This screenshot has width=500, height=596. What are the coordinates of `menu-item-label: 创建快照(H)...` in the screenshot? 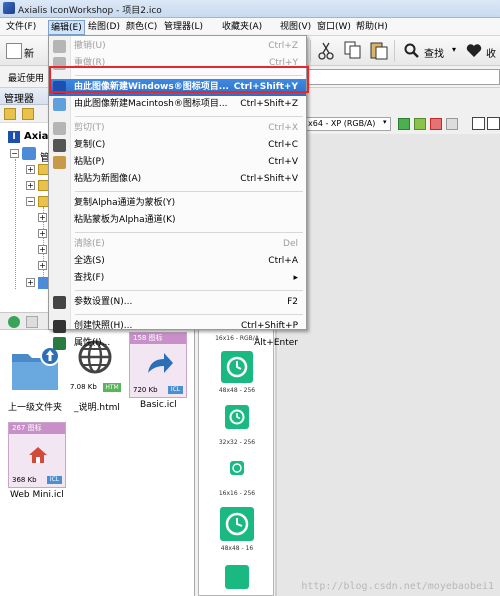 It's located at (103, 326).